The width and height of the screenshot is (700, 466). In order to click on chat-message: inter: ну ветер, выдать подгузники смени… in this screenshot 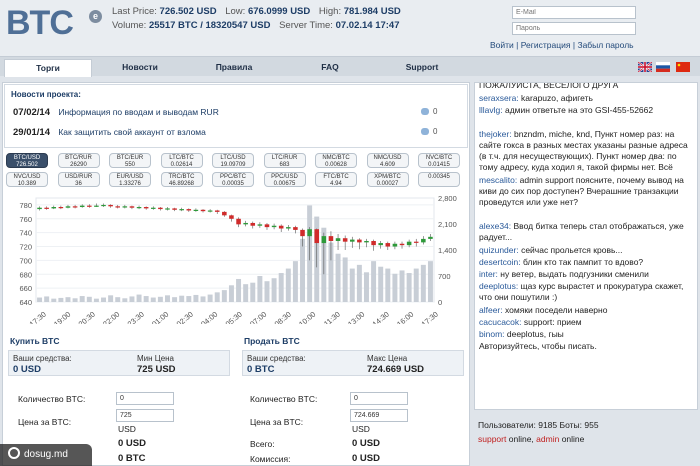, I will do `click(588, 274)`.